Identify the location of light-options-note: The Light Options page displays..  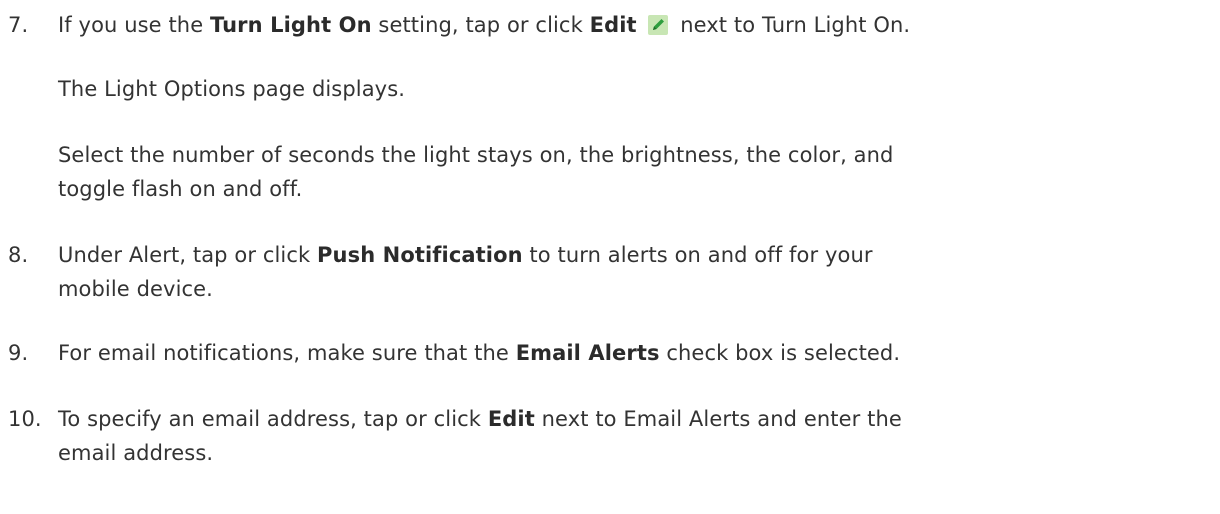
(232, 89).